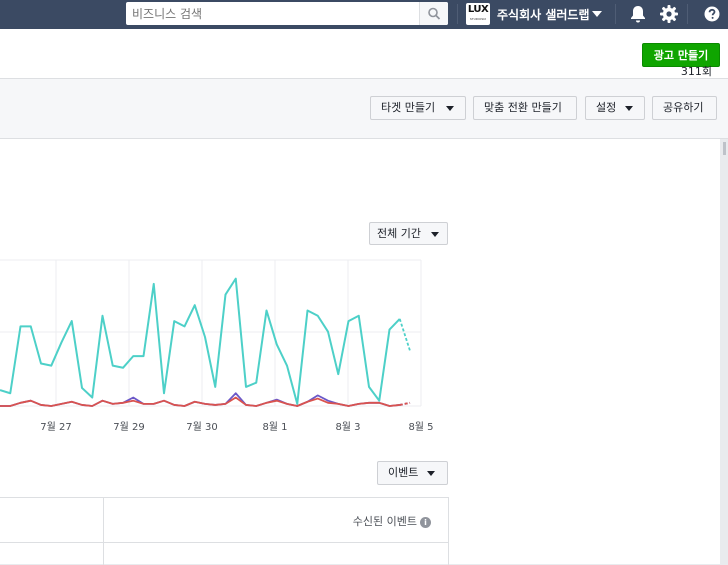 Image resolution: width=728 pixels, height=565 pixels. I want to click on settings-button: 설정, so click(615, 108).